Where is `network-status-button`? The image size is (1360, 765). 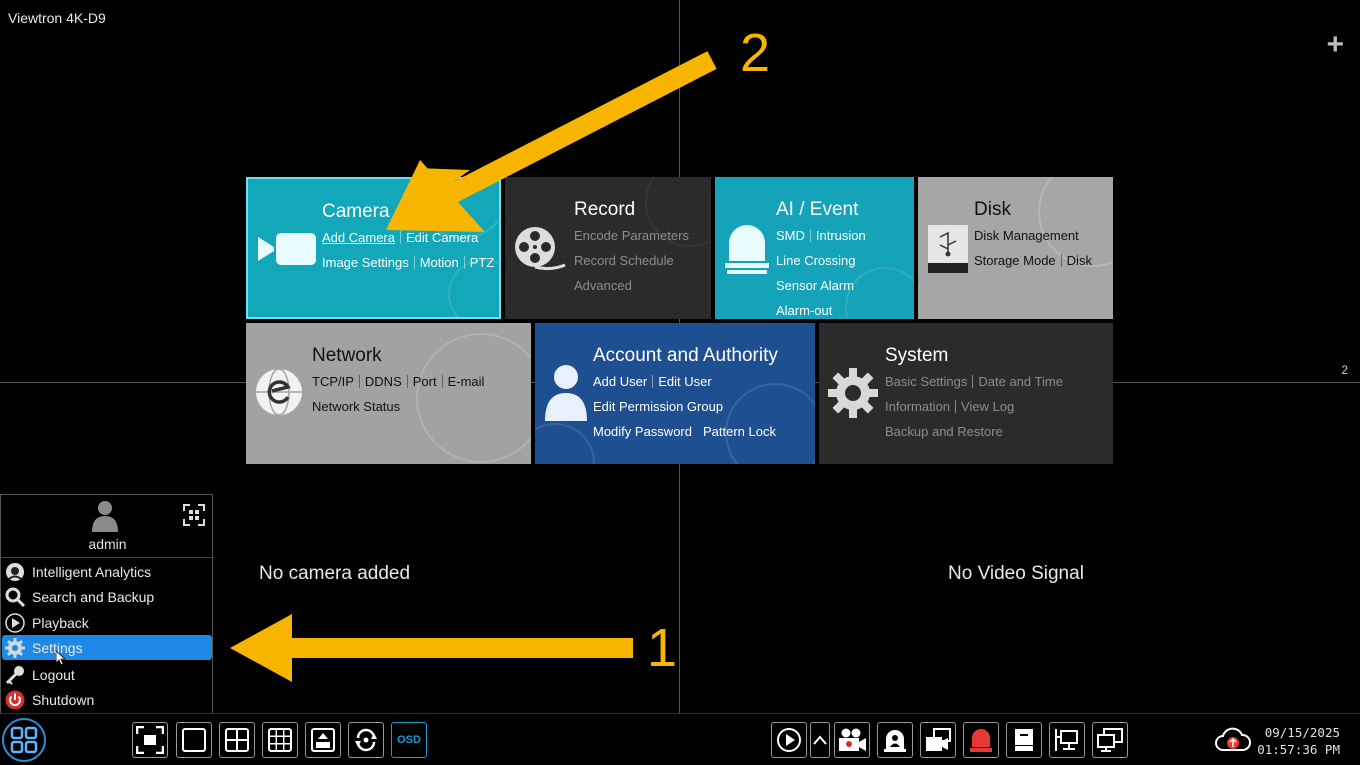
network-status-button is located at coordinates (1067, 740).